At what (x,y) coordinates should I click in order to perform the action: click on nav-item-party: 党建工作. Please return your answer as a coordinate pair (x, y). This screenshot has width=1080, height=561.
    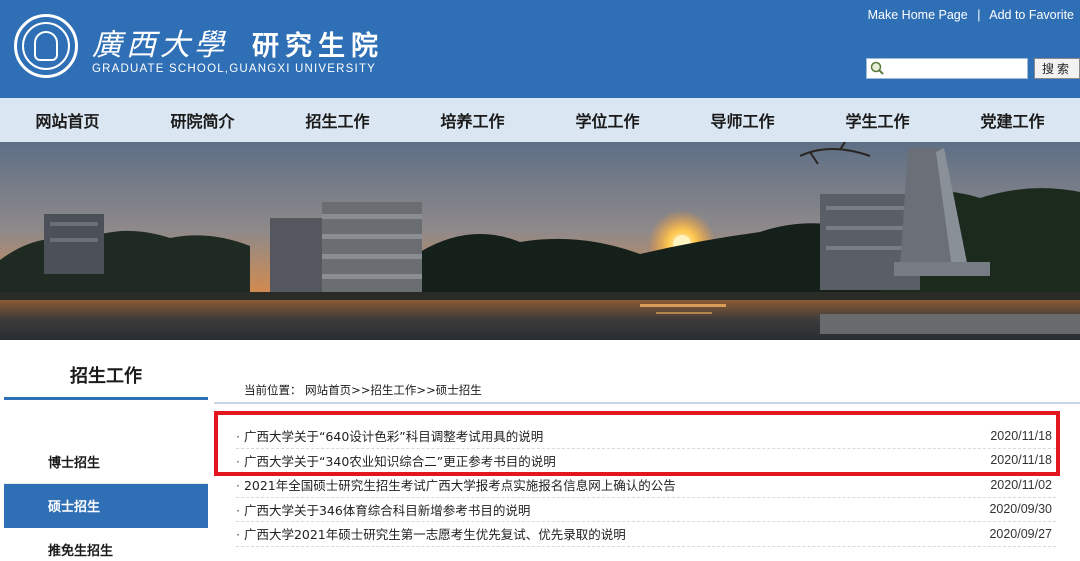
    Looking at the image, I should click on (1012, 120).